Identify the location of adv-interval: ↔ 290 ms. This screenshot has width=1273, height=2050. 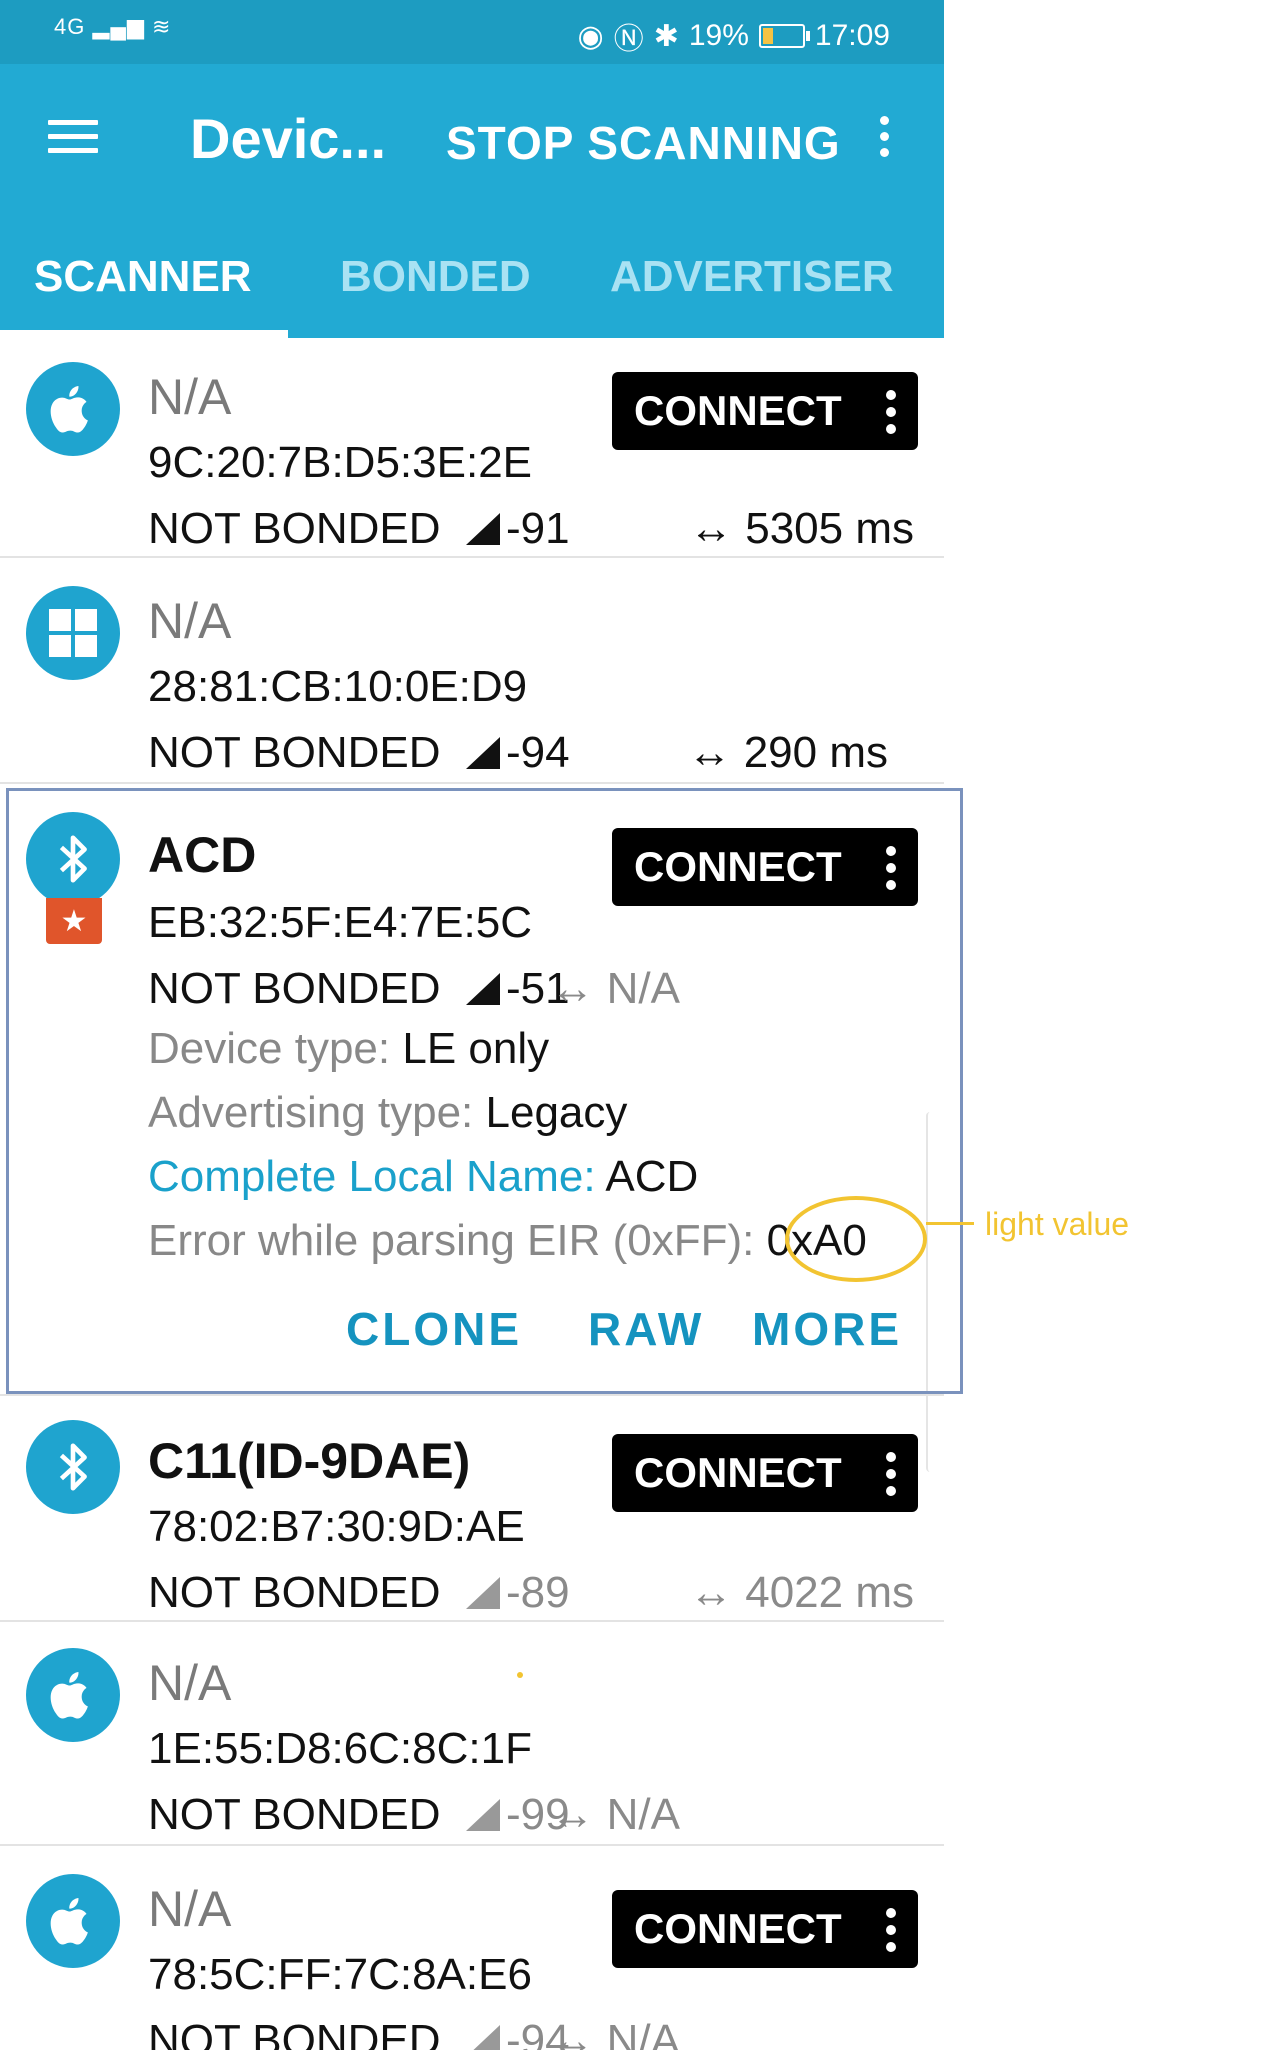
(787, 753).